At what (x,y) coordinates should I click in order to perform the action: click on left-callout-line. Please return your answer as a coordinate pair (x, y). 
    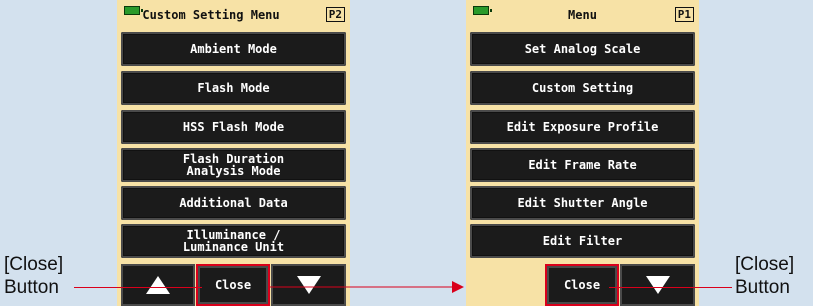
    Looking at the image, I should click on (138, 287).